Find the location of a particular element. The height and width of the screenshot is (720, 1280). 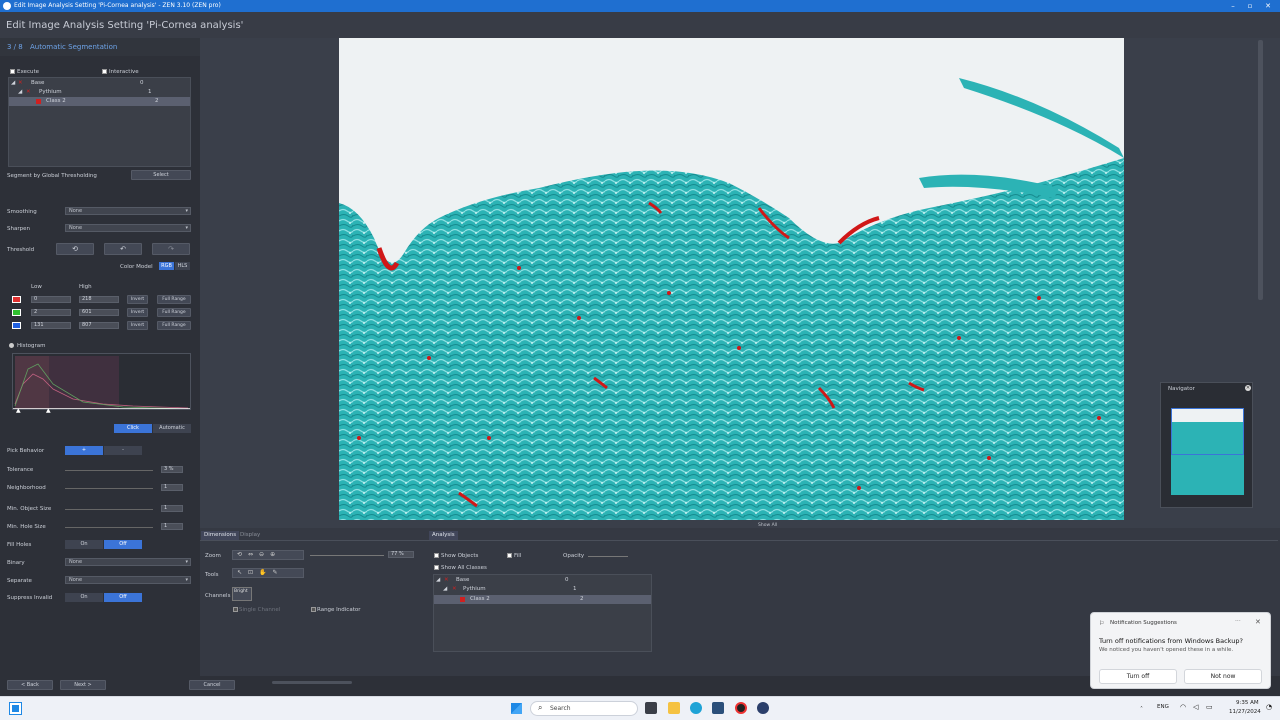

wifi-icon: ◠ is located at coordinates (1183, 707).